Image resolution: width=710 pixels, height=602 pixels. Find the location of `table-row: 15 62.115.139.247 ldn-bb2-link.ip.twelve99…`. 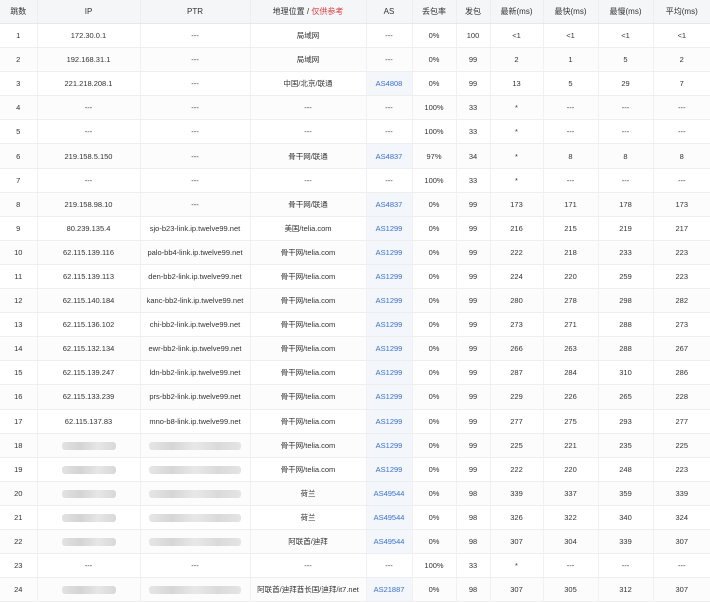

table-row: 15 62.115.139.247 ldn-bb2-link.ip.twelve99… is located at coordinates (355, 373).